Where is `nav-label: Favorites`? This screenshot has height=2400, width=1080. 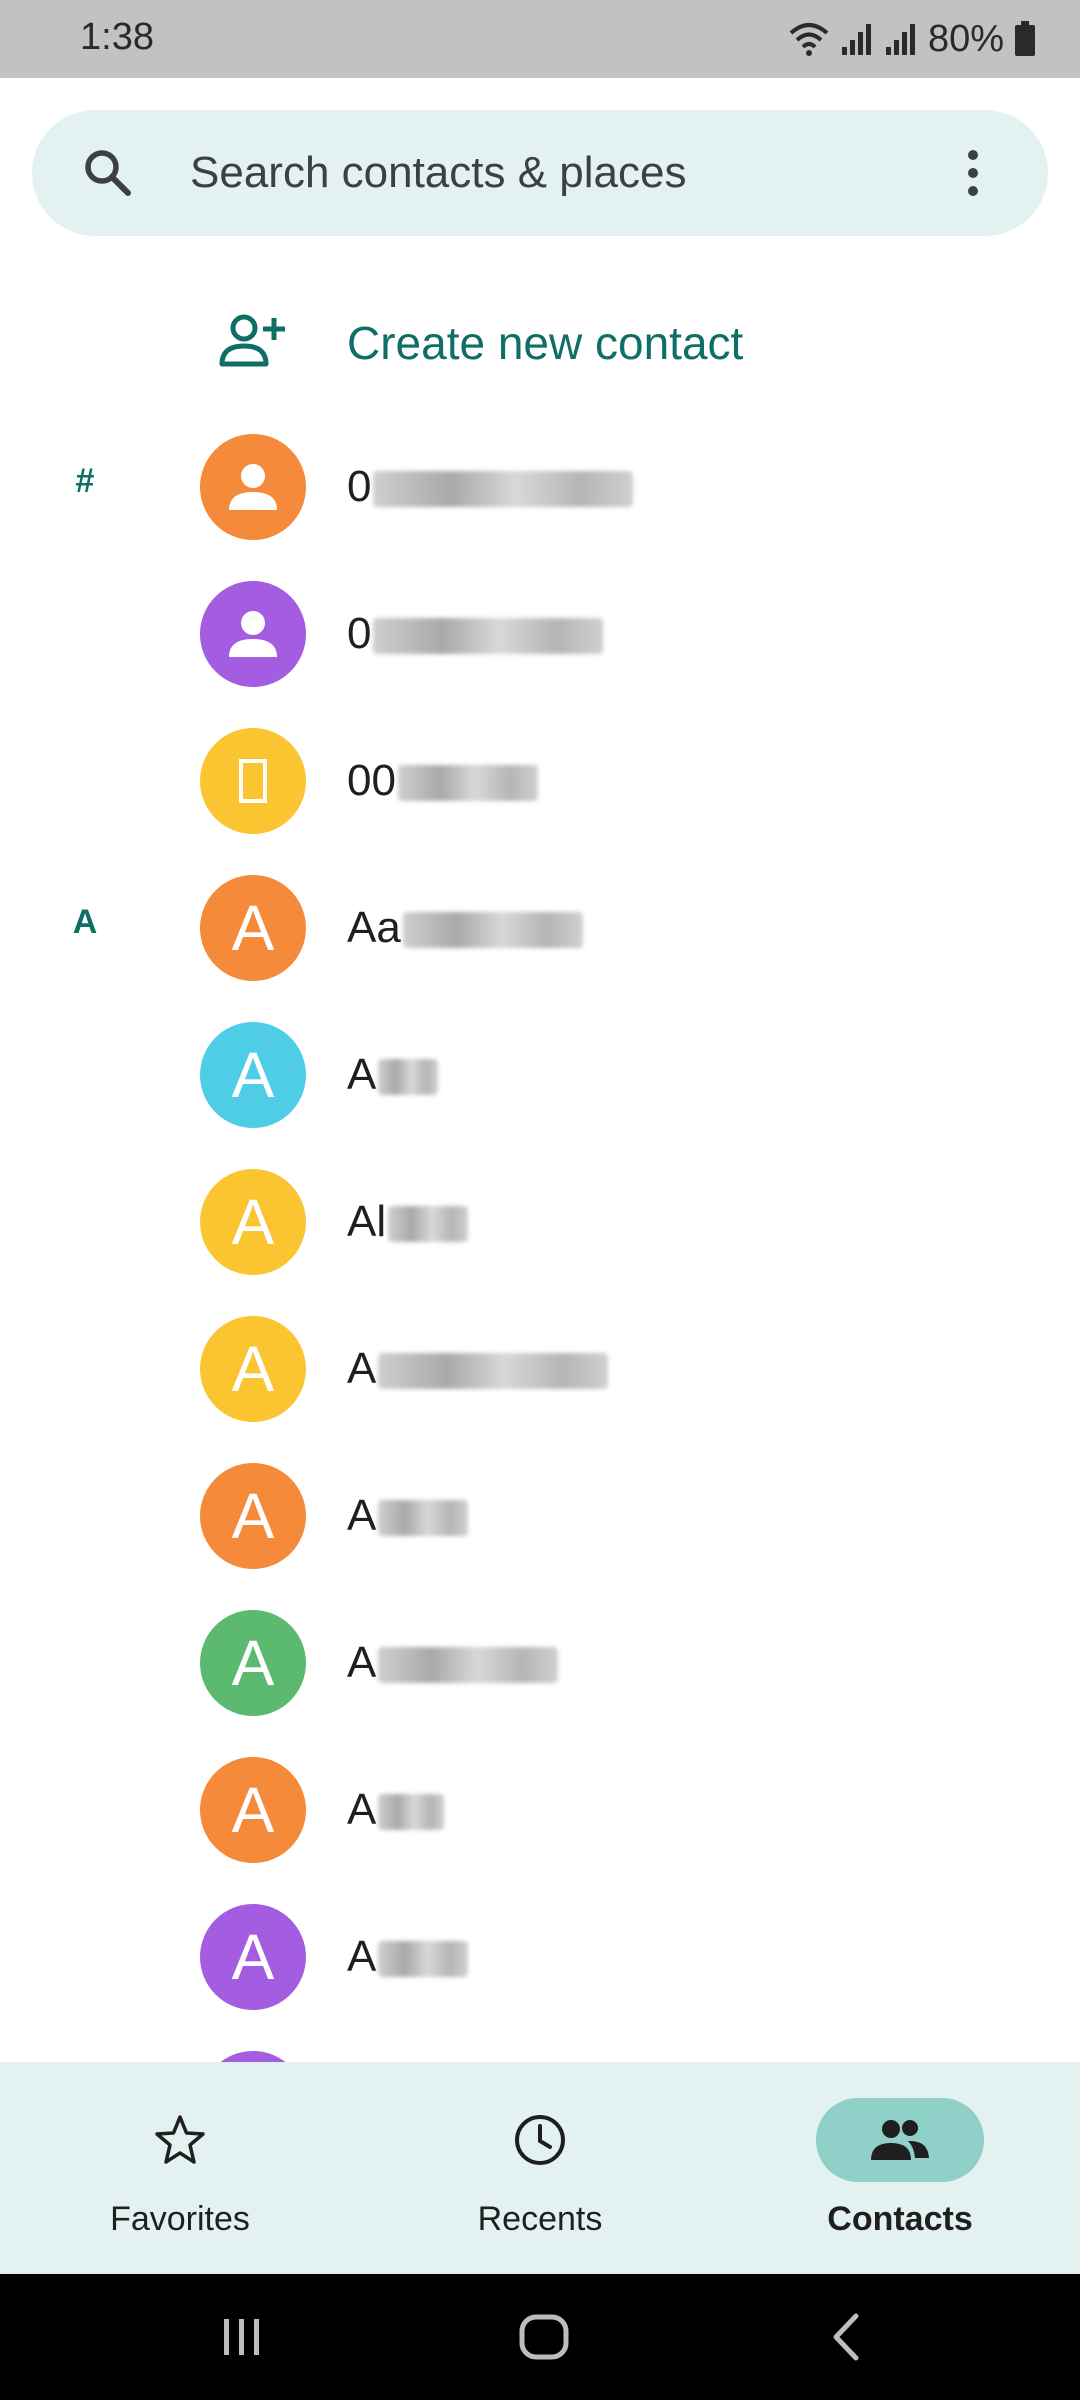
nav-label: Favorites is located at coordinates (180, 2219).